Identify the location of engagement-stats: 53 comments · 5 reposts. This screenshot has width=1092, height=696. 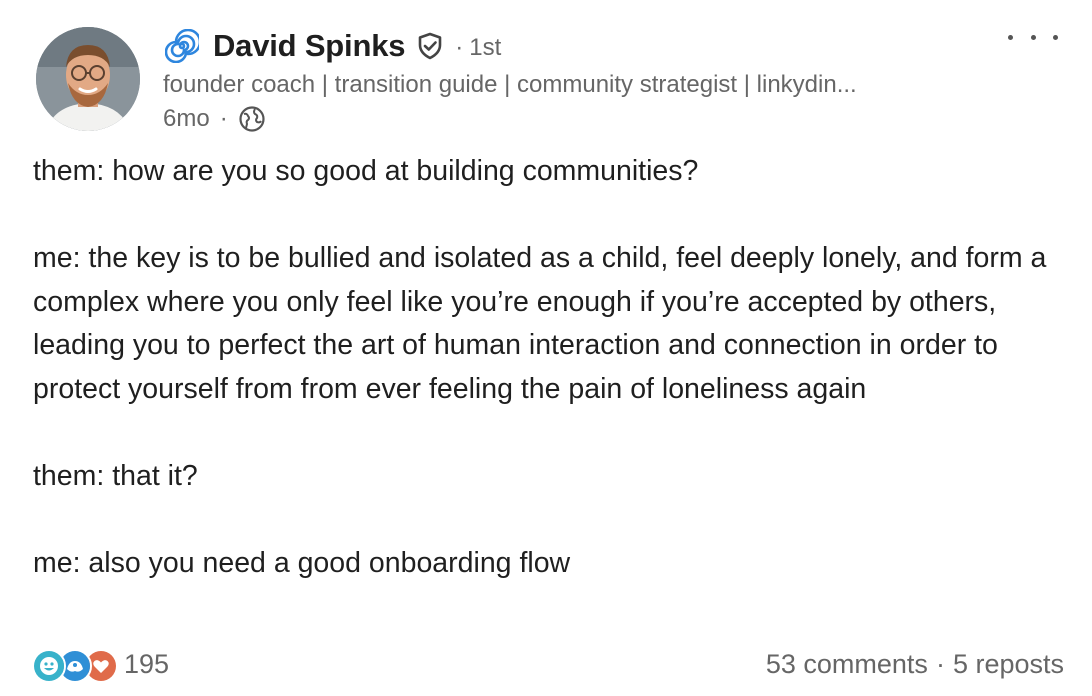
(915, 664).